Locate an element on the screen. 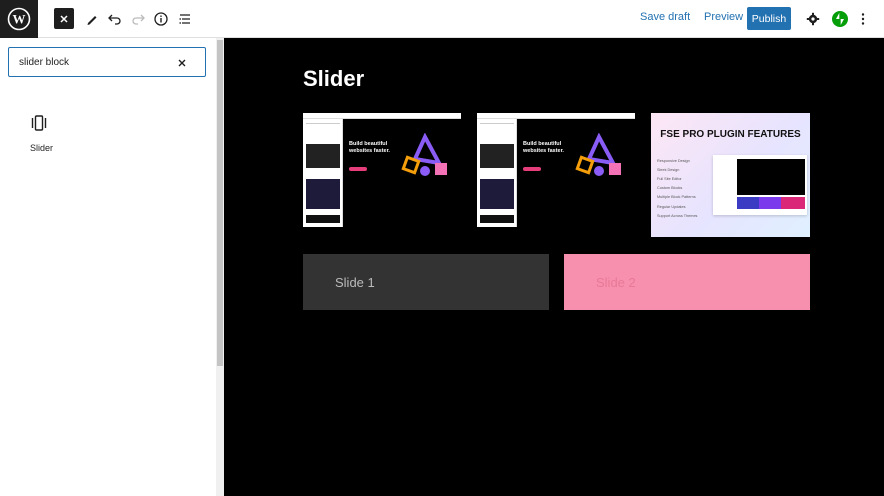 This screenshot has height=496, width=884. slide-label: Slide 2 is located at coordinates (616, 282).